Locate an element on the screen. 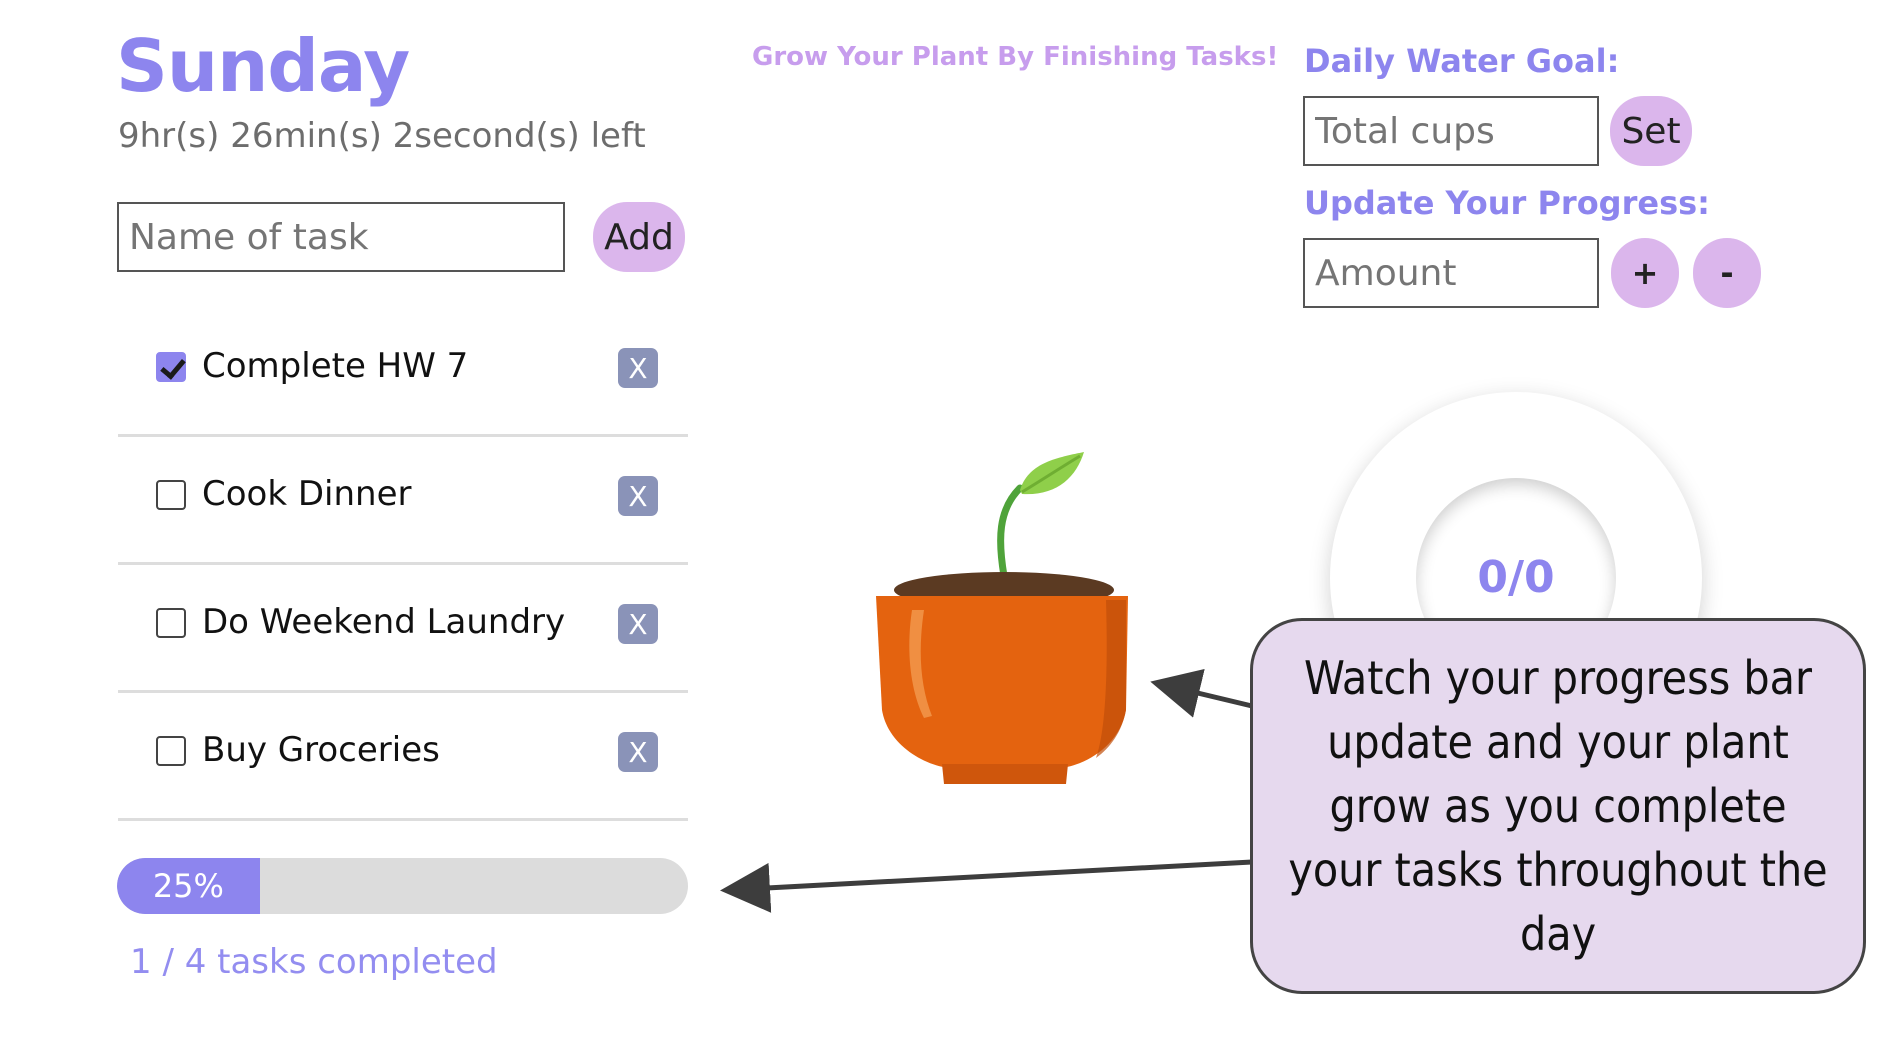 The height and width of the screenshot is (1048, 1884). arrow-to-progress-bar is located at coordinates (986, 886).